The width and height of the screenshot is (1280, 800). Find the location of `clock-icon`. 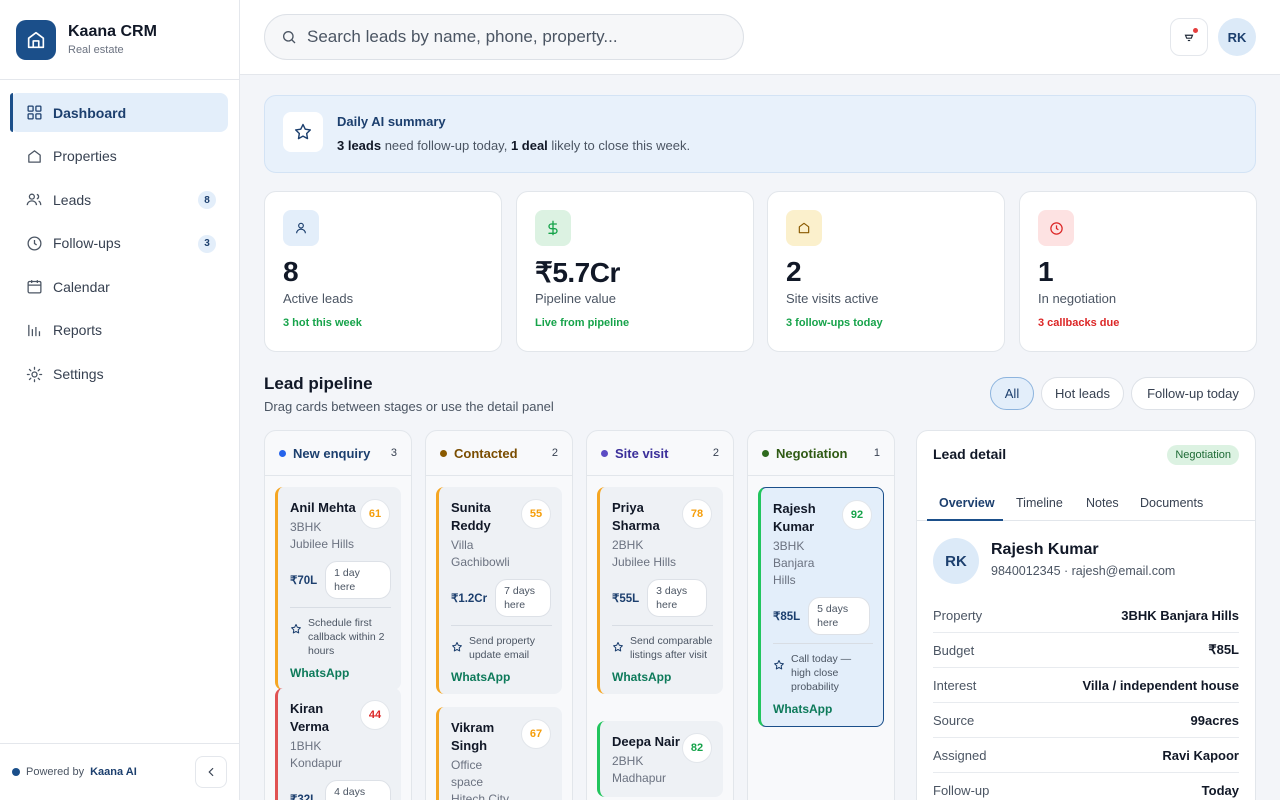

clock-icon is located at coordinates (34, 243).